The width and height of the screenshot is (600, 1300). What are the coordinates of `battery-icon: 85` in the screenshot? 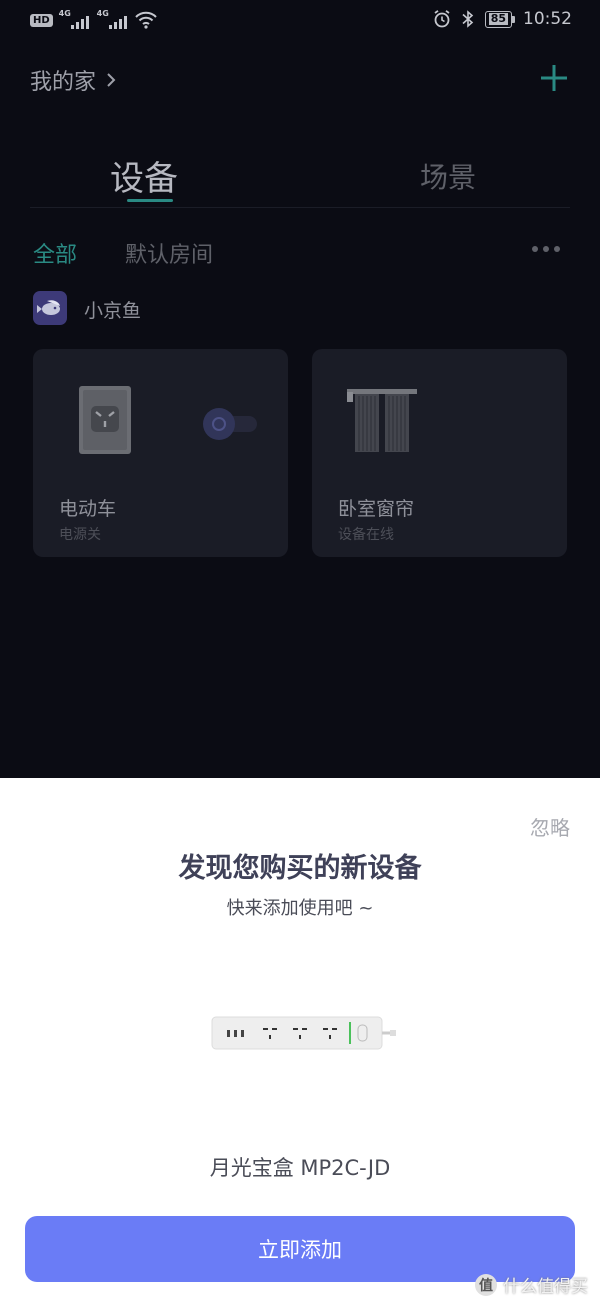 It's located at (499, 19).